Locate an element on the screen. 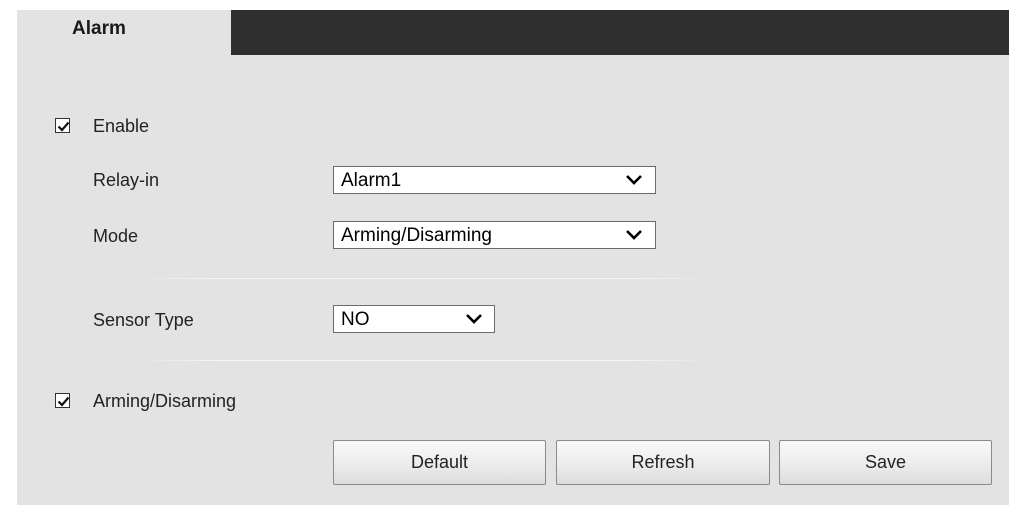  save-button: Save is located at coordinates (885, 462).